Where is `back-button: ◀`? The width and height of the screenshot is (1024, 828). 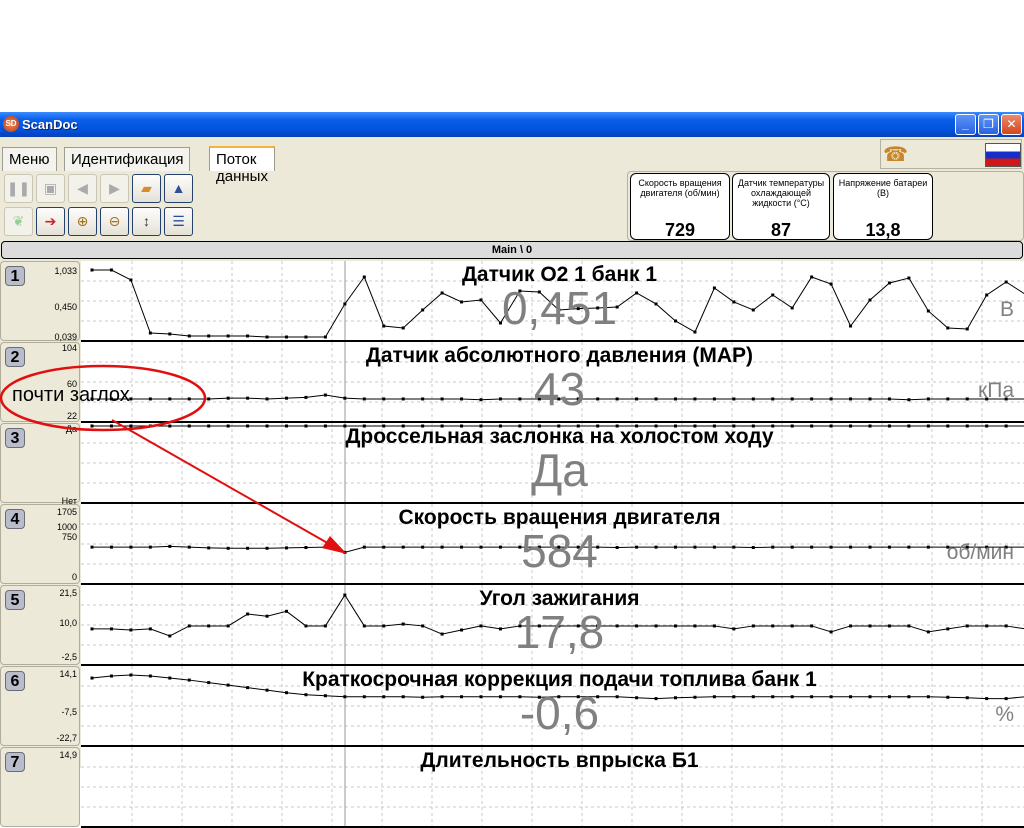
back-button: ◀ is located at coordinates (82, 188).